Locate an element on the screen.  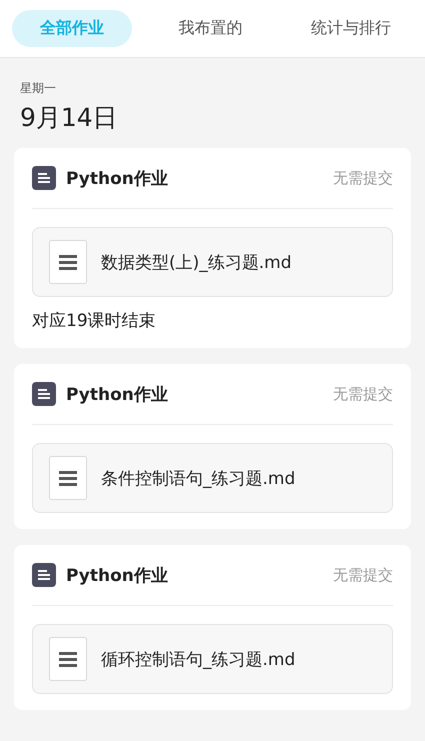
weekday-label: 星期一 is located at coordinates (38, 88).